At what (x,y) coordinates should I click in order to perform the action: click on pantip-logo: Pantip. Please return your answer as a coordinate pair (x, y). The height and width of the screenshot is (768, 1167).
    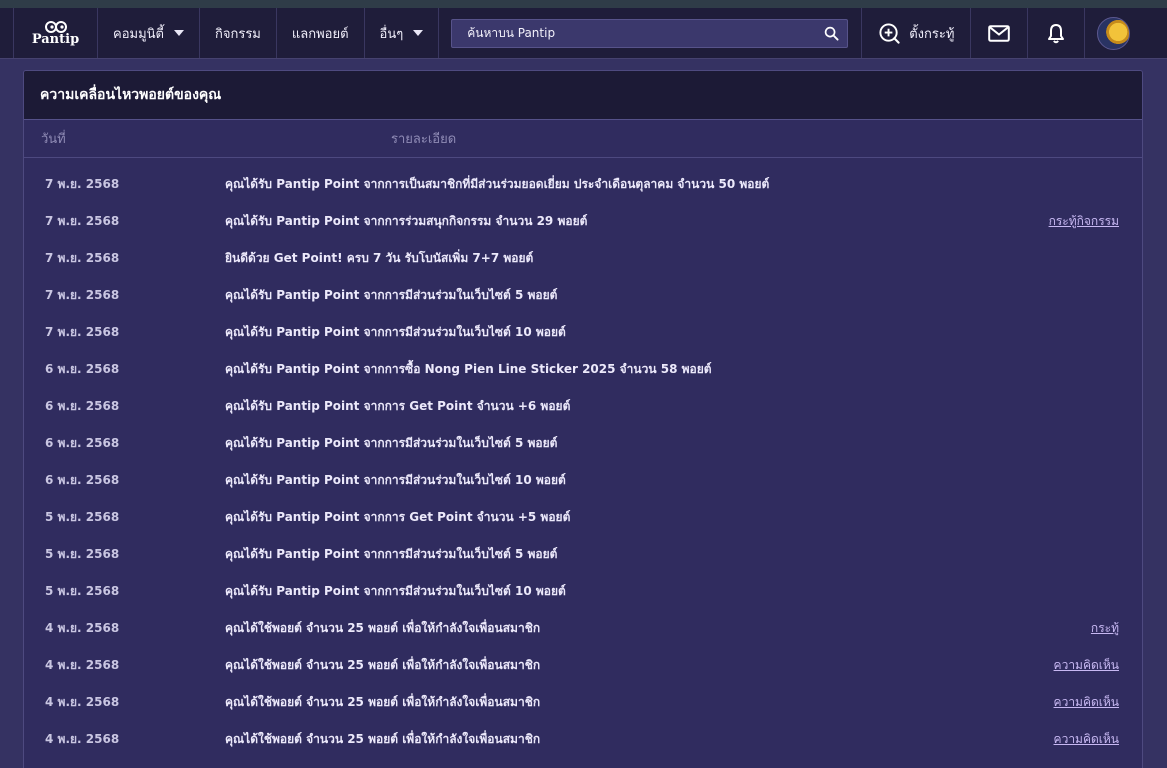
    Looking at the image, I should click on (55, 33).